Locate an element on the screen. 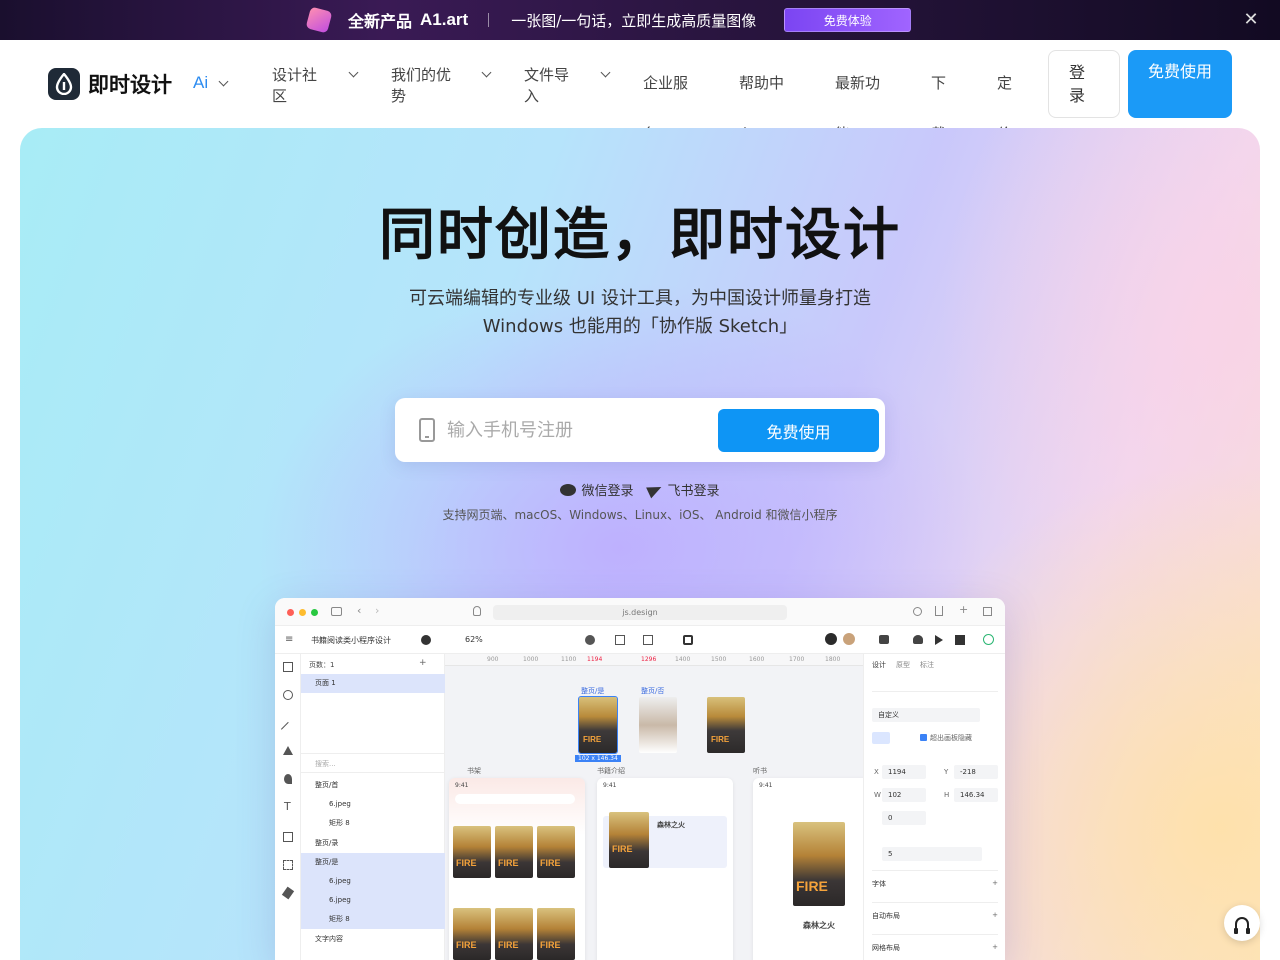 The image size is (1280, 960). users-icon is located at coordinates (918, 639).